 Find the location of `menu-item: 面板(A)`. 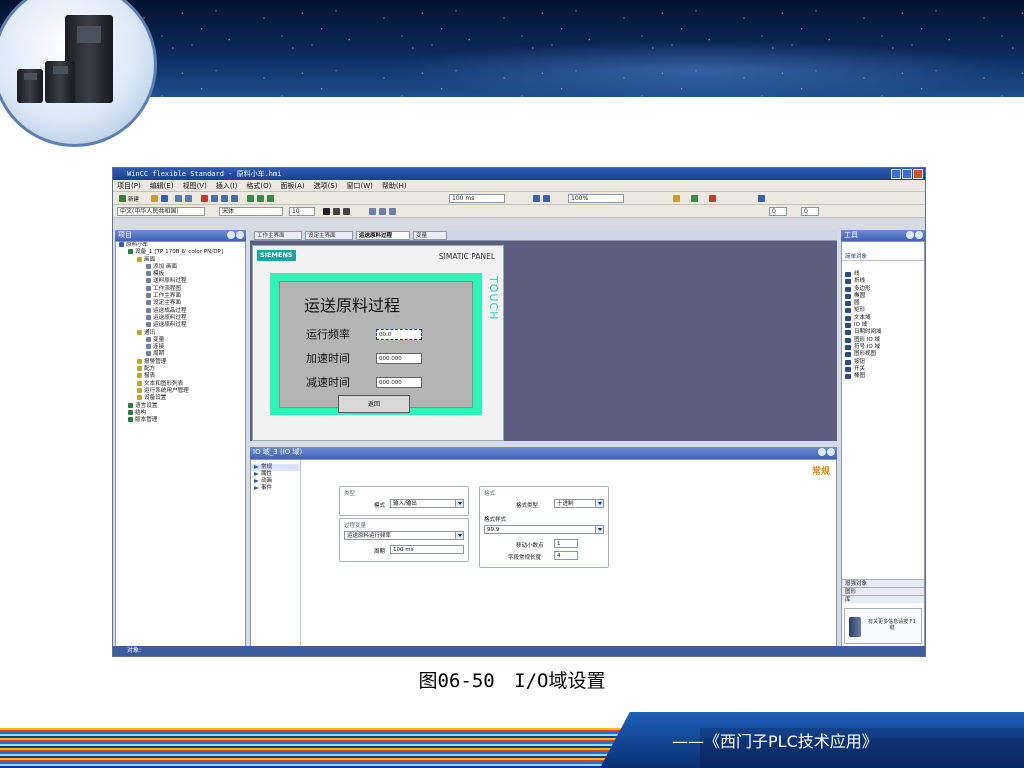

menu-item: 面板(A) is located at coordinates (292, 186).